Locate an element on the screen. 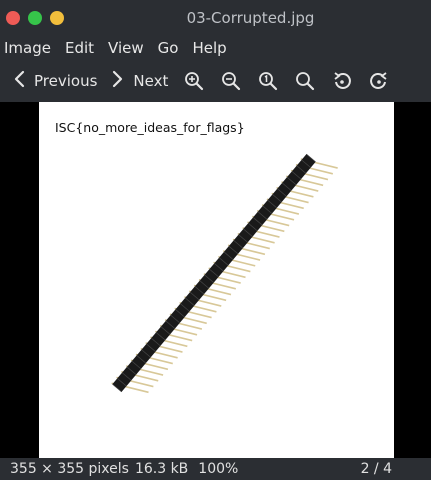  title-bar: 03-Corrupted.jpg is located at coordinates (215, 18).